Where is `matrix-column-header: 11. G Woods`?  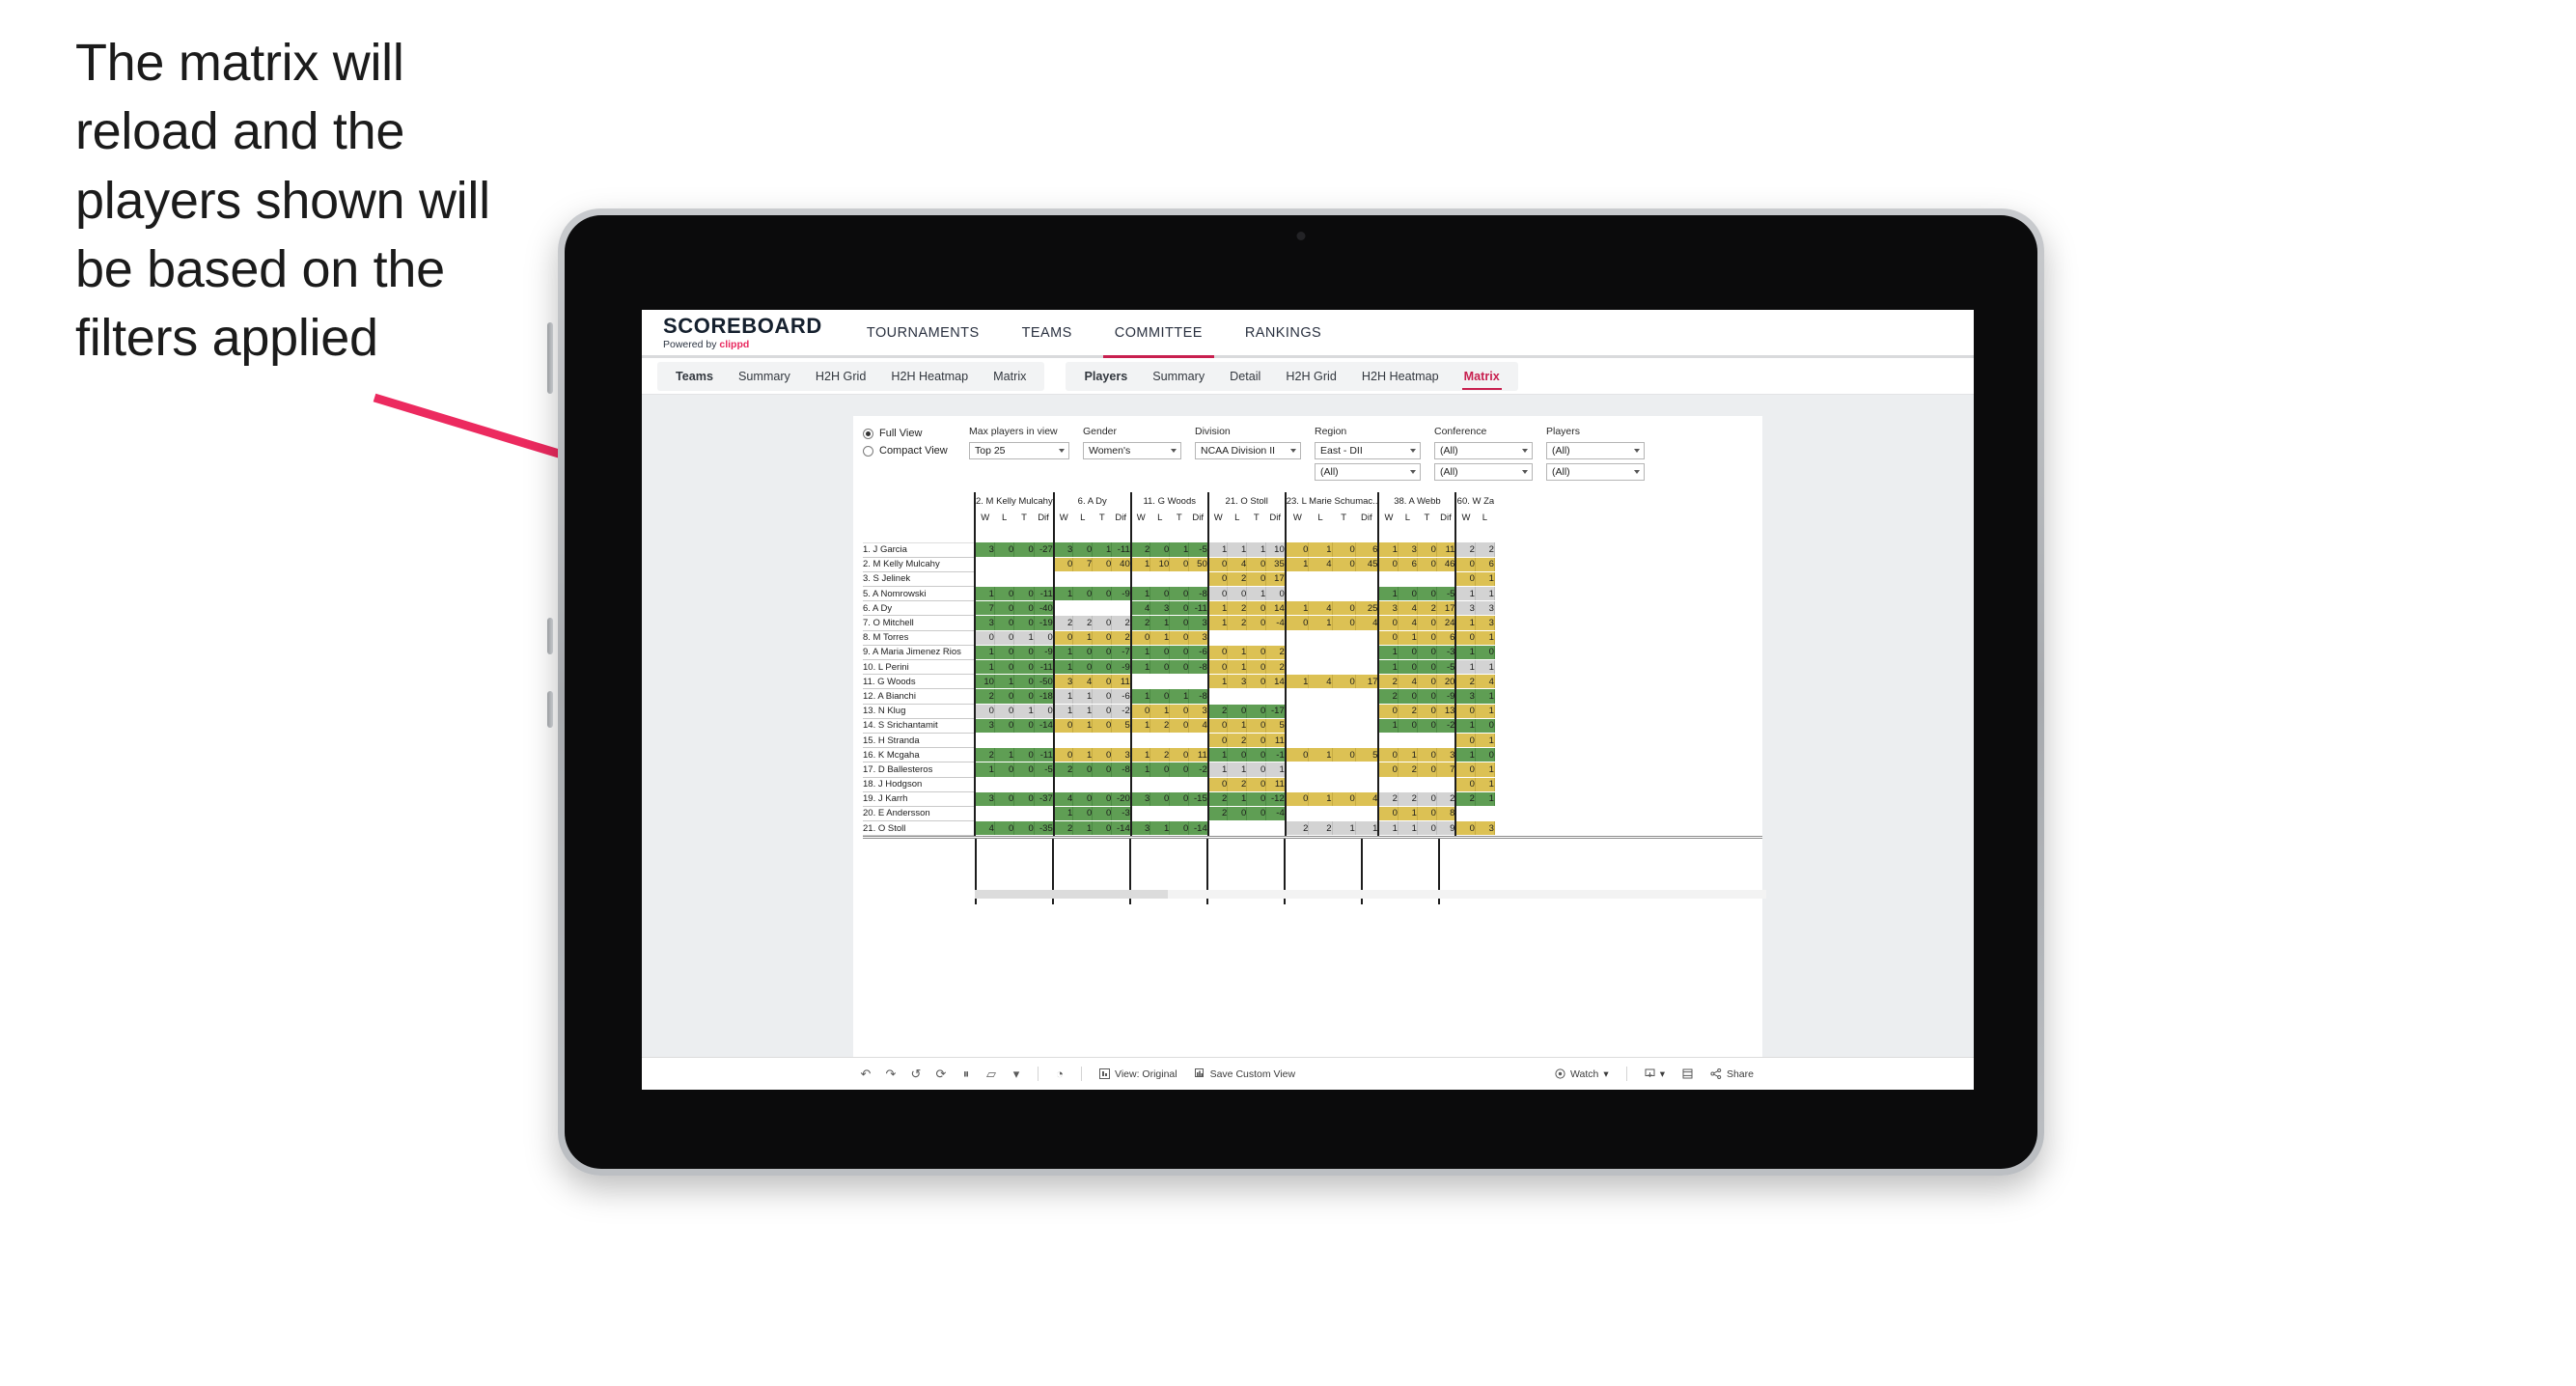 matrix-column-header: 11. G Woods is located at coordinates (1168, 501).